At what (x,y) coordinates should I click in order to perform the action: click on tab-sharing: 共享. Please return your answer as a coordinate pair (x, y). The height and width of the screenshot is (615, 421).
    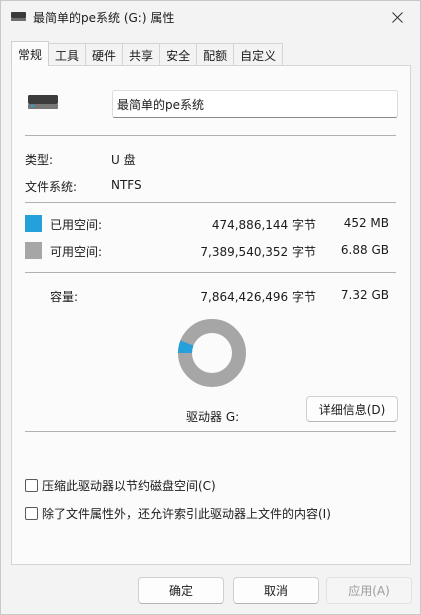
    Looking at the image, I should click on (141, 54).